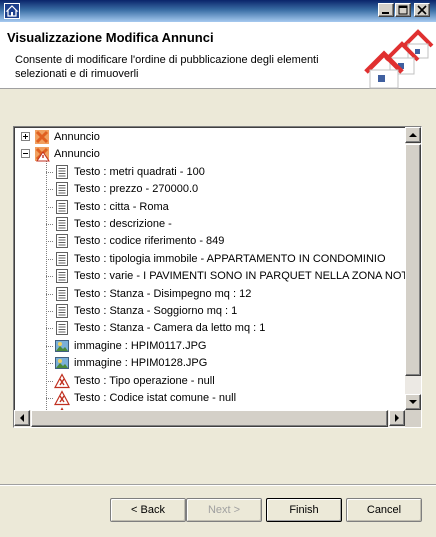 The height and width of the screenshot is (537, 436). Describe the element at coordinates (170, 328) in the screenshot. I see `tree-item-label: Testo : Stanza - Camera da letto mq : 1` at that location.